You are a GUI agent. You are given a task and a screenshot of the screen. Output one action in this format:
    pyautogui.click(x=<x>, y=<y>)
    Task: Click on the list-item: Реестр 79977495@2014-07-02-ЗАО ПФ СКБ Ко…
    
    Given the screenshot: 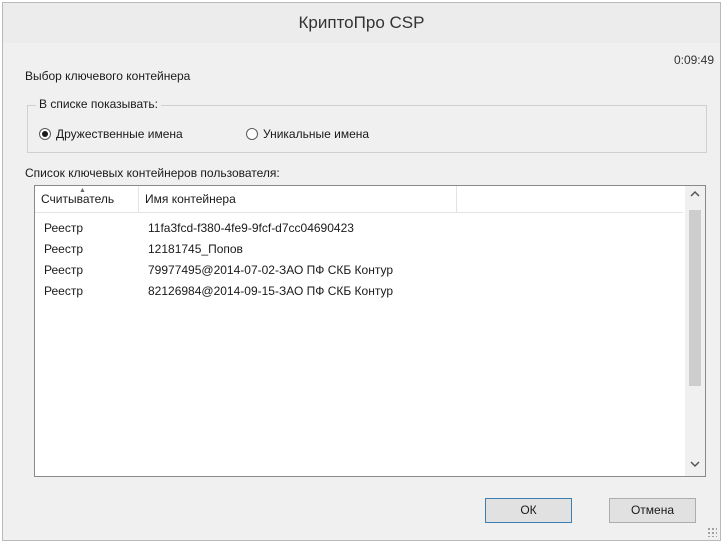 What is the action you would take?
    pyautogui.click(x=359, y=270)
    